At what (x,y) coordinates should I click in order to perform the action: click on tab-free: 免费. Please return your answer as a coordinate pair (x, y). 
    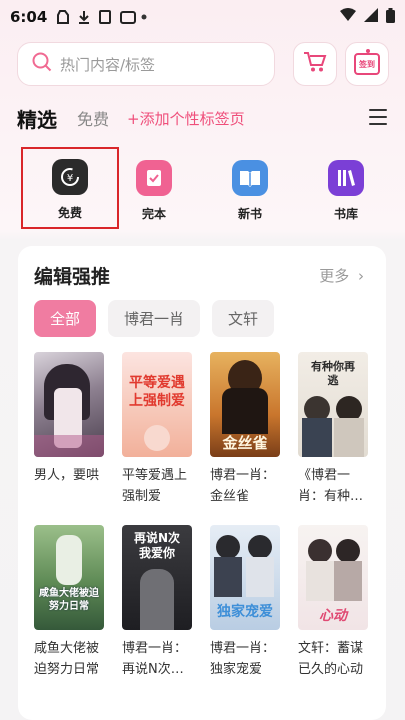
    Looking at the image, I should click on (93, 118).